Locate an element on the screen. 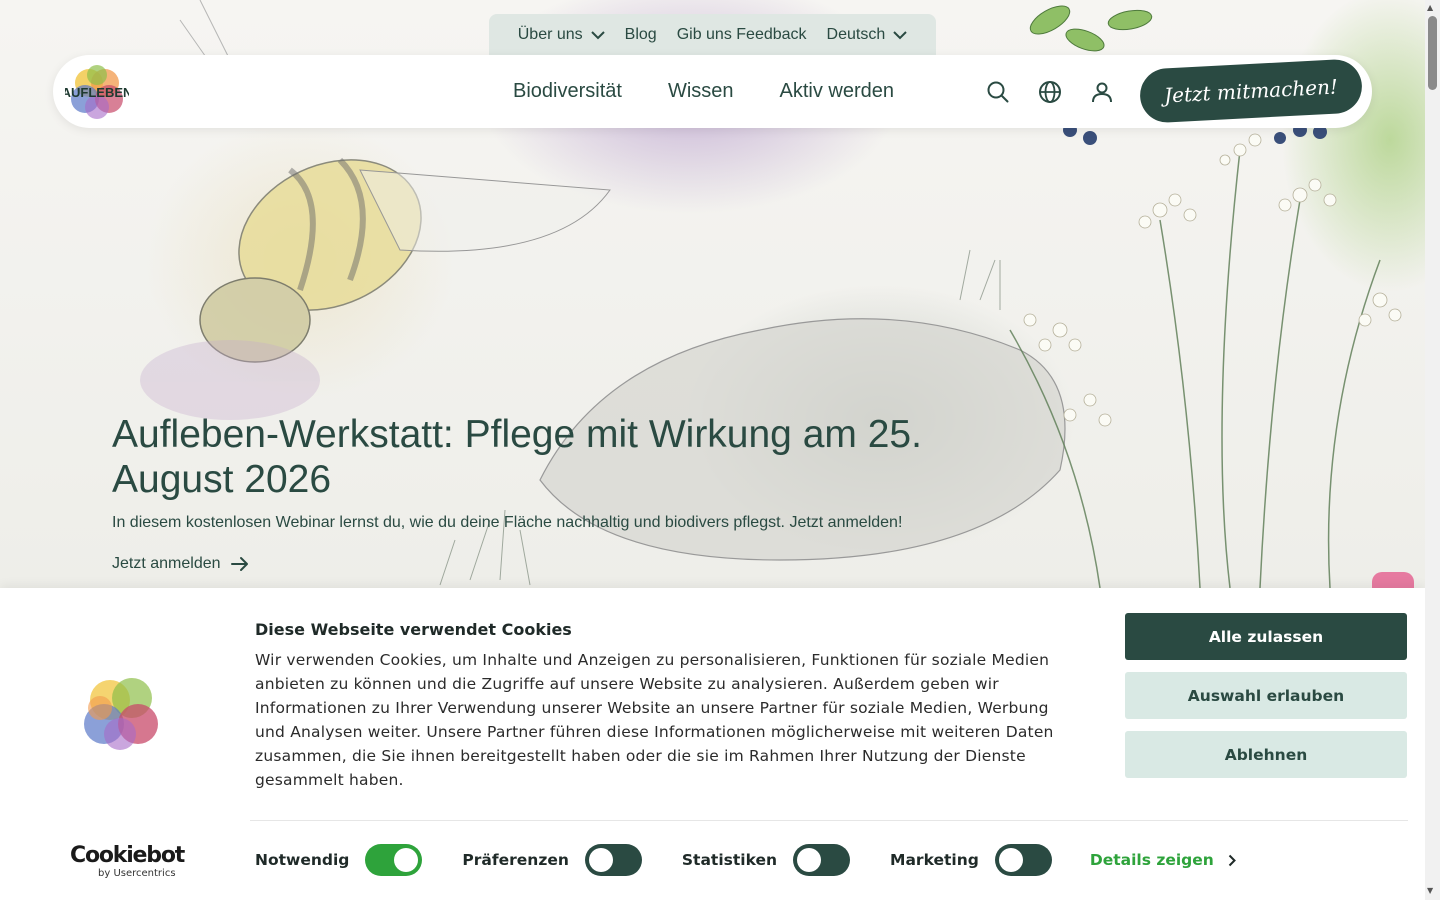  globe-icon is located at coordinates (1050, 92).